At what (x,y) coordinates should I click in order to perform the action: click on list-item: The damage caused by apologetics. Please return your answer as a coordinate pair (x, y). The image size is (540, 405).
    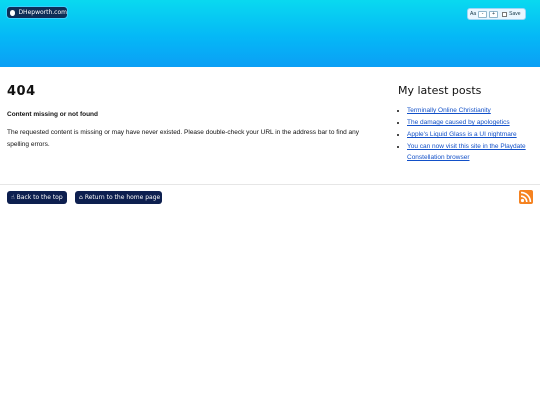
    Looking at the image, I should click on (472, 122).